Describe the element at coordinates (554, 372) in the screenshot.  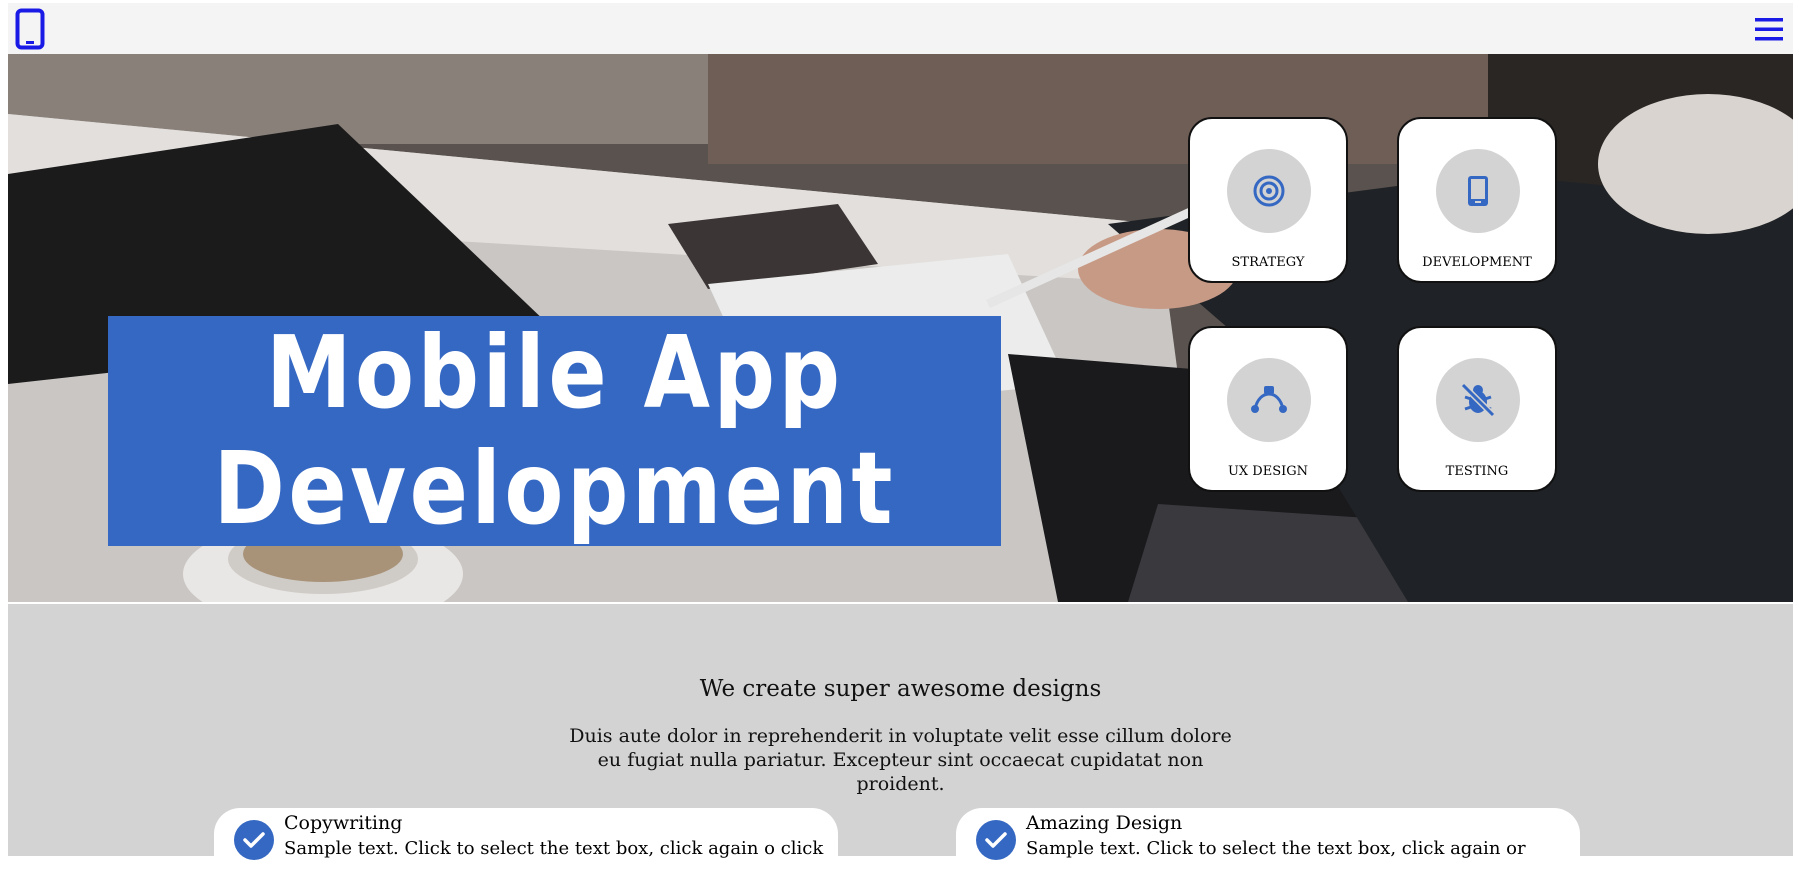
I see `hero-title-line-1: Mobile App` at that location.